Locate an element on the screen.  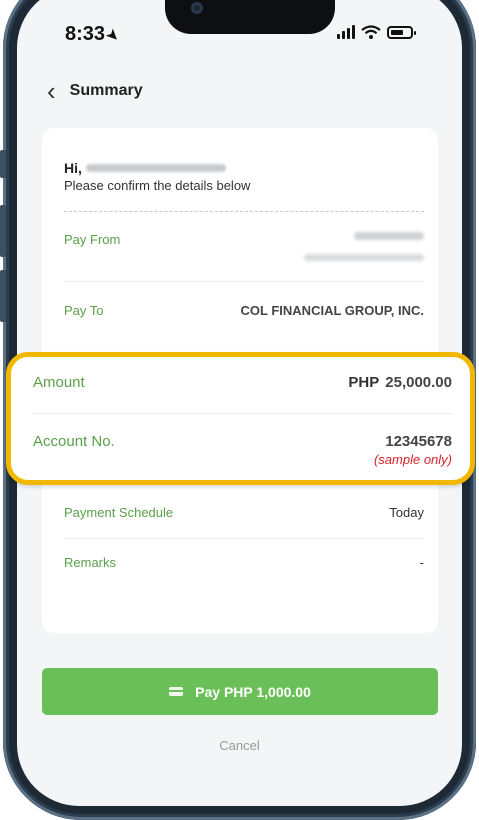
volume-up-button is located at coordinates (3, 231).